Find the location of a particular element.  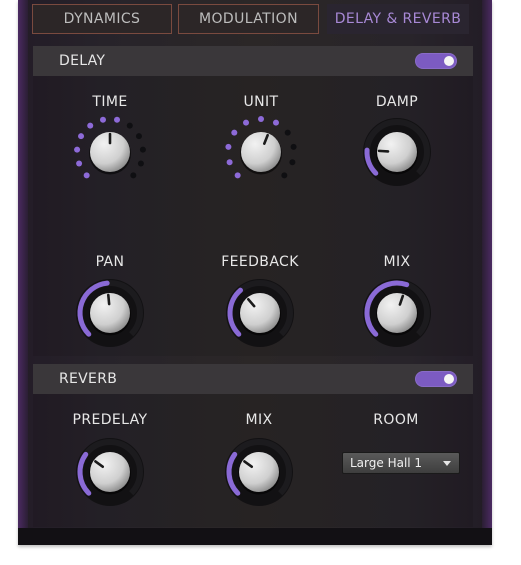

tab-modulation-label: MODULATION is located at coordinates (248, 19).